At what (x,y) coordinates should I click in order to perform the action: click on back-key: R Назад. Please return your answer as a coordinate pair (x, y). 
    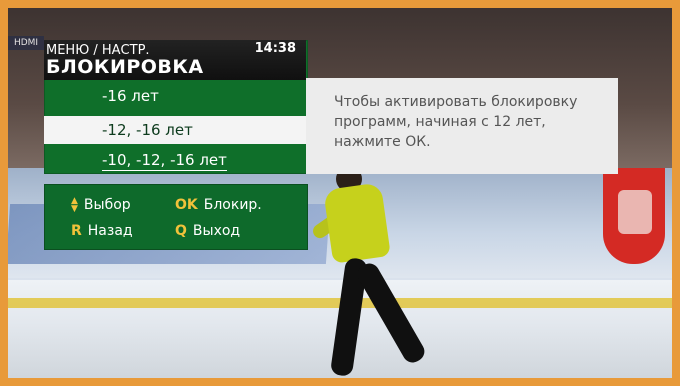
    Looking at the image, I should click on (102, 231).